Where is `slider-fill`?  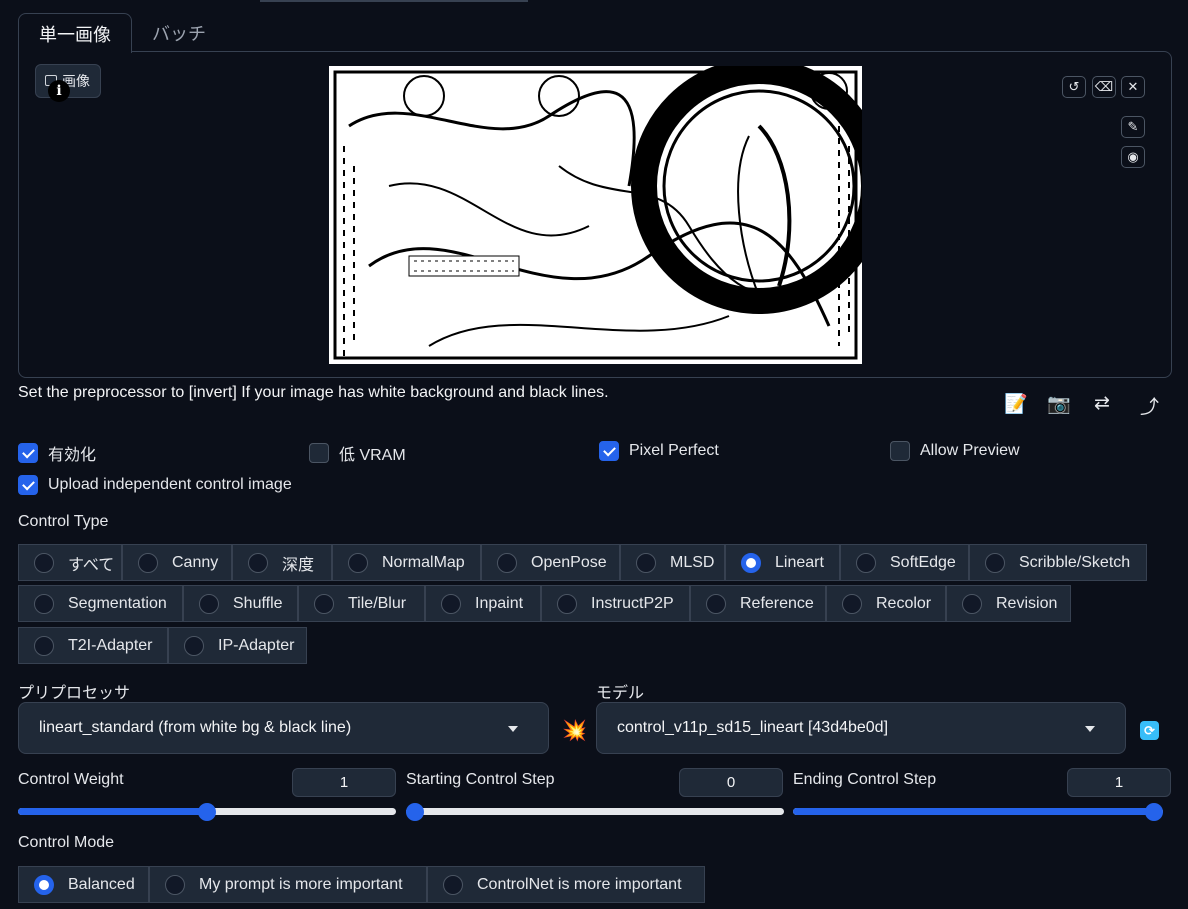 slider-fill is located at coordinates (112, 811).